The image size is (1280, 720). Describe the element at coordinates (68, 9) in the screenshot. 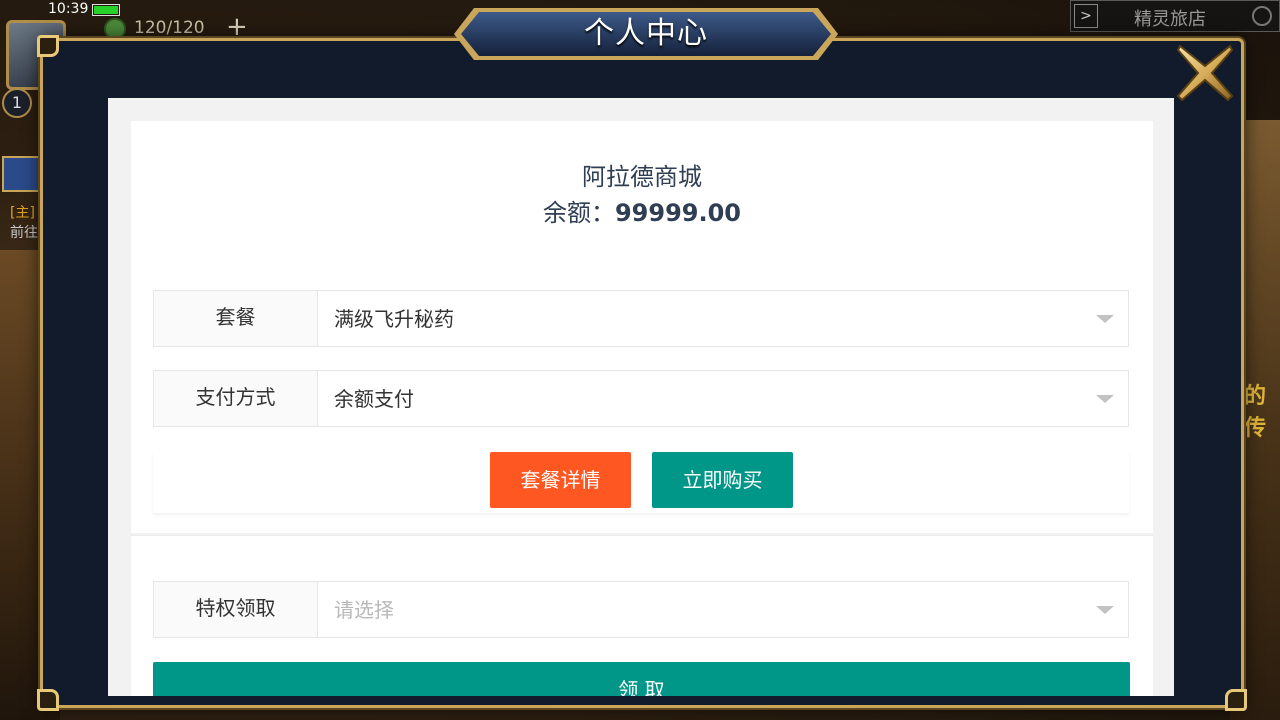

I see `clock-time: 10:39` at that location.